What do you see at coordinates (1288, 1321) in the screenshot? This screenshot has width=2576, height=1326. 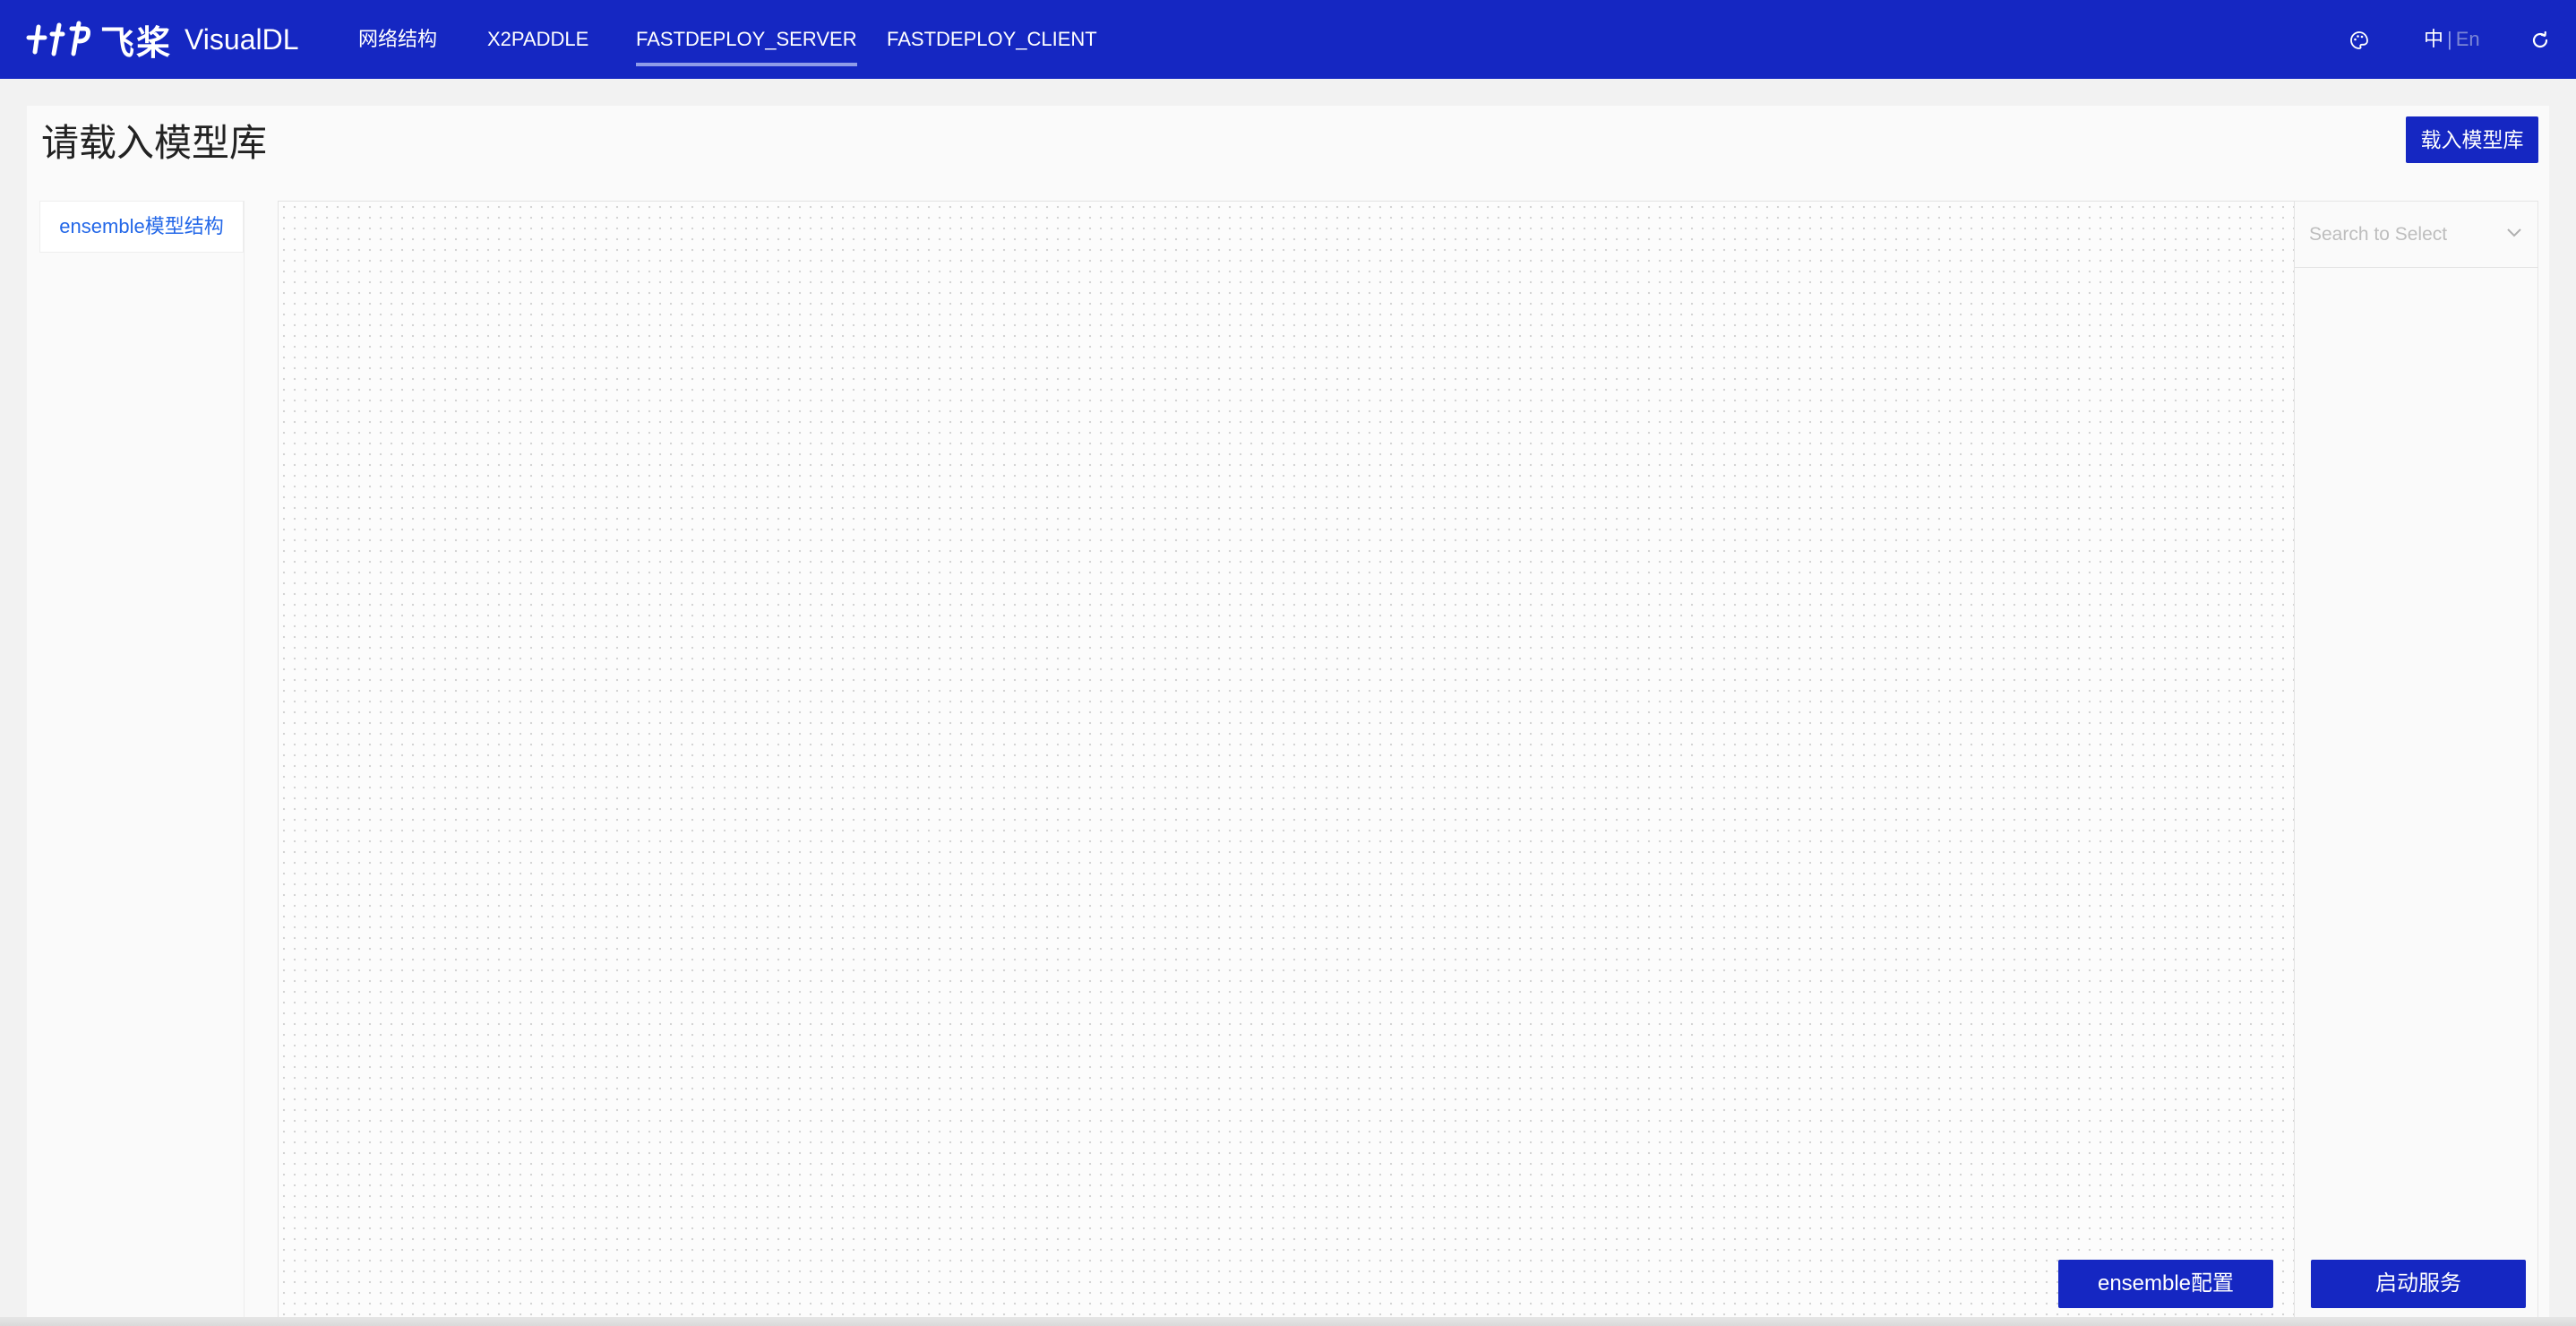 I see `bottom-edge` at bounding box center [1288, 1321].